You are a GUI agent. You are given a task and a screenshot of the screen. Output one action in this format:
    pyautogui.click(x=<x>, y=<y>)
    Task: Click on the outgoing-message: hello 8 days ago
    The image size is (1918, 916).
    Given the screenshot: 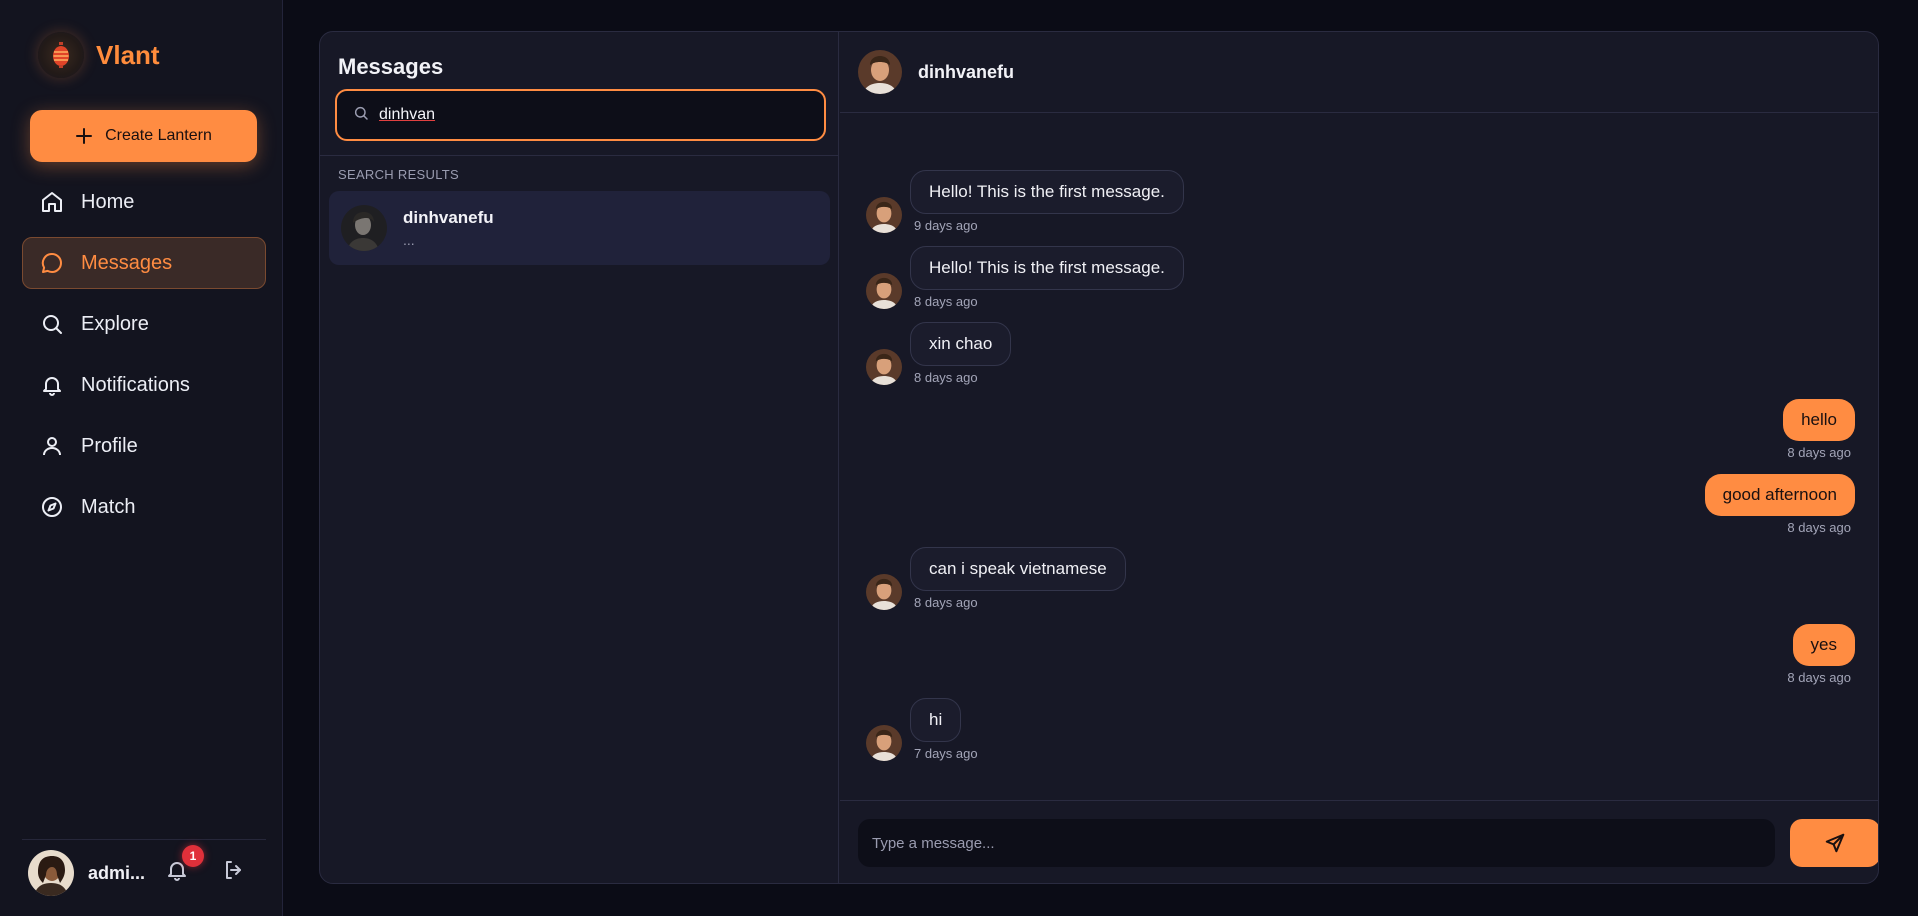 What is the action you would take?
    pyautogui.click(x=1819, y=429)
    